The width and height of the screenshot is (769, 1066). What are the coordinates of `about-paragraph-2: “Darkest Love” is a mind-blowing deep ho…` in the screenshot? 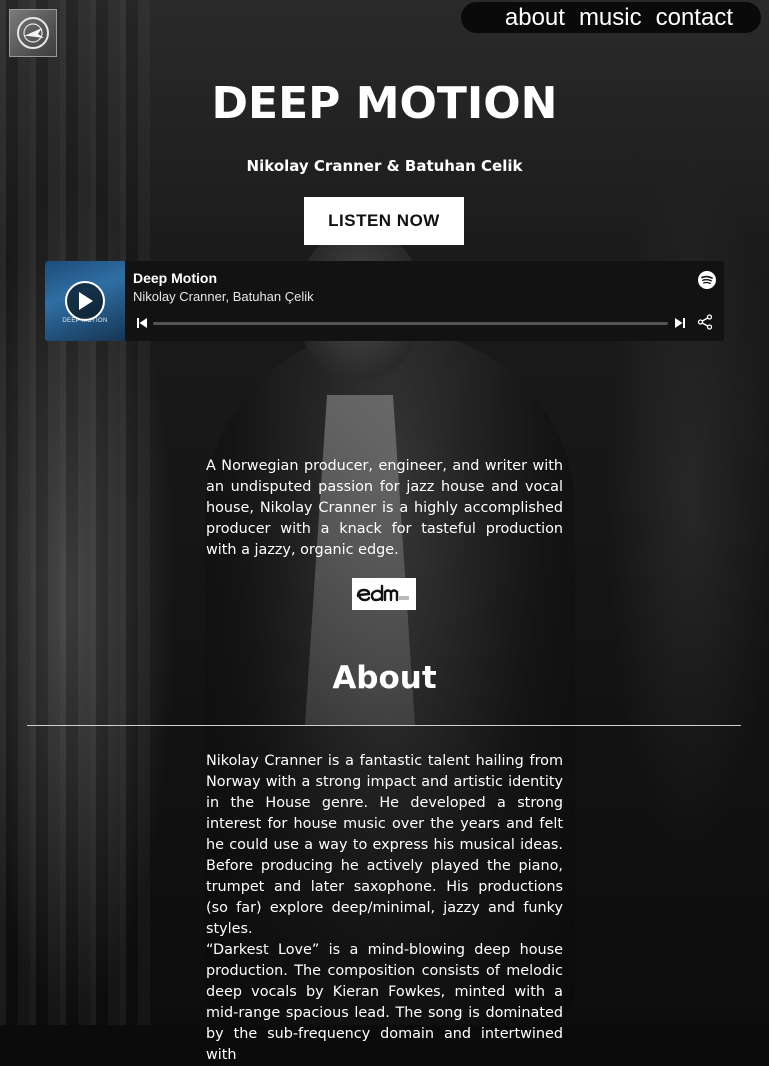 It's located at (384, 1003).